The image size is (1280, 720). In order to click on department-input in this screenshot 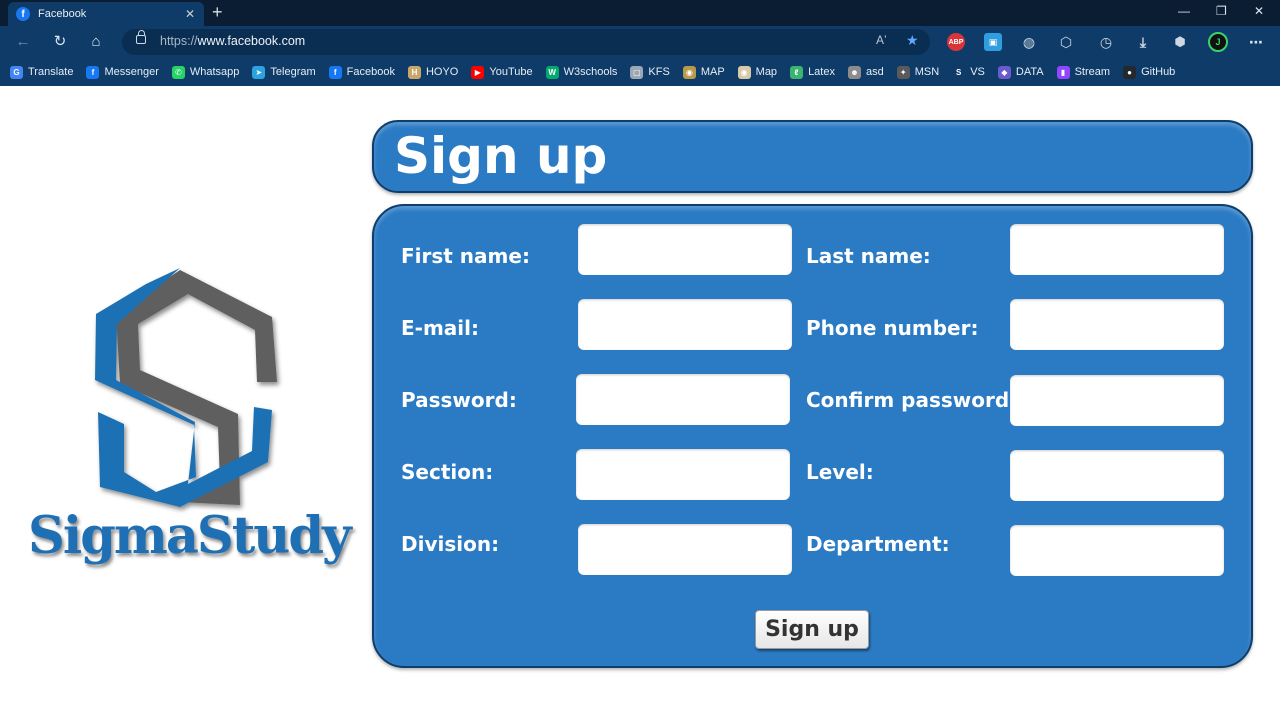, I will do `click(1117, 550)`.